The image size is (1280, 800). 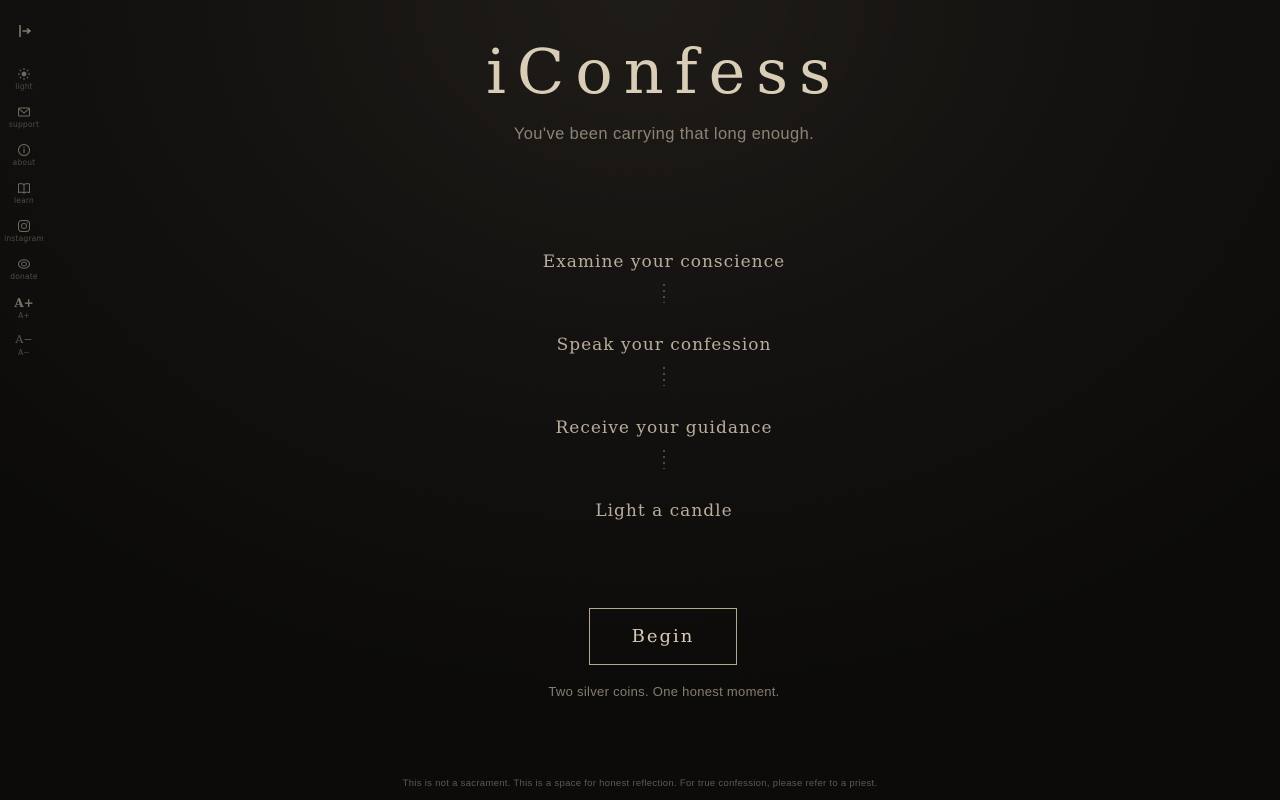 What do you see at coordinates (664, 428) in the screenshot?
I see `step-receive: Receive your guidance` at bounding box center [664, 428].